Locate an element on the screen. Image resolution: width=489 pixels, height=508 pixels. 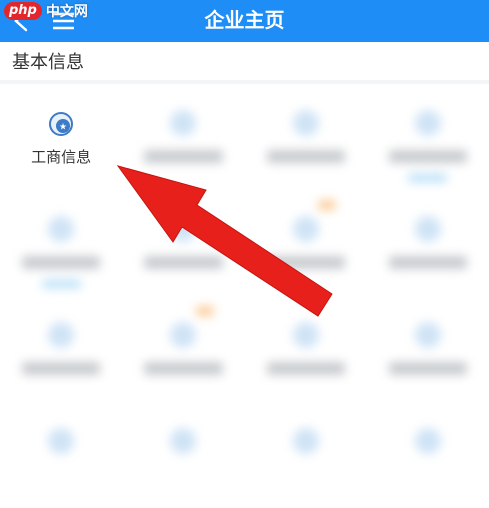
watermark-text: 中文网 is located at coordinates (66, 12).